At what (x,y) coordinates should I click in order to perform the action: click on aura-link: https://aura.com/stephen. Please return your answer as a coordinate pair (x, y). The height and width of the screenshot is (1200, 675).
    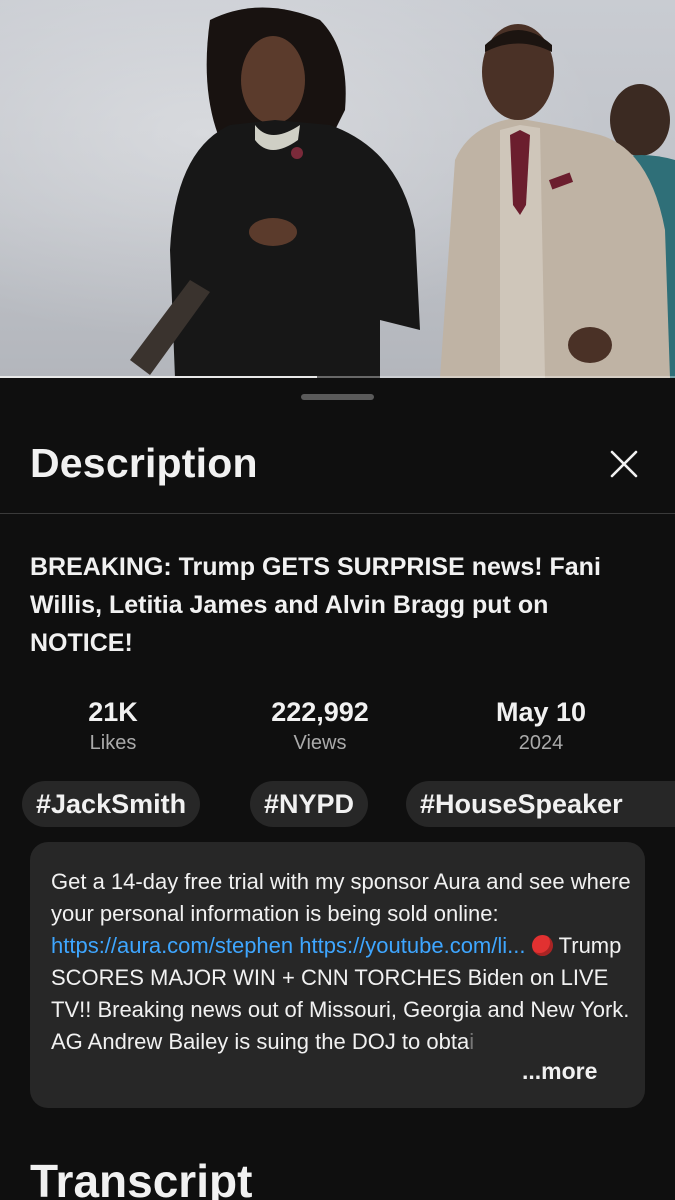
    Looking at the image, I should click on (172, 945).